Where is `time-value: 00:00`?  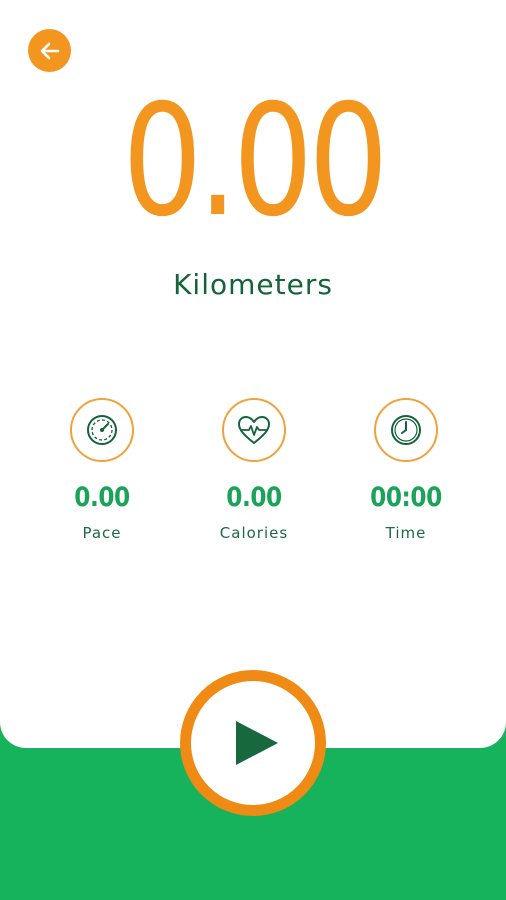
time-value: 00:00 is located at coordinates (406, 497).